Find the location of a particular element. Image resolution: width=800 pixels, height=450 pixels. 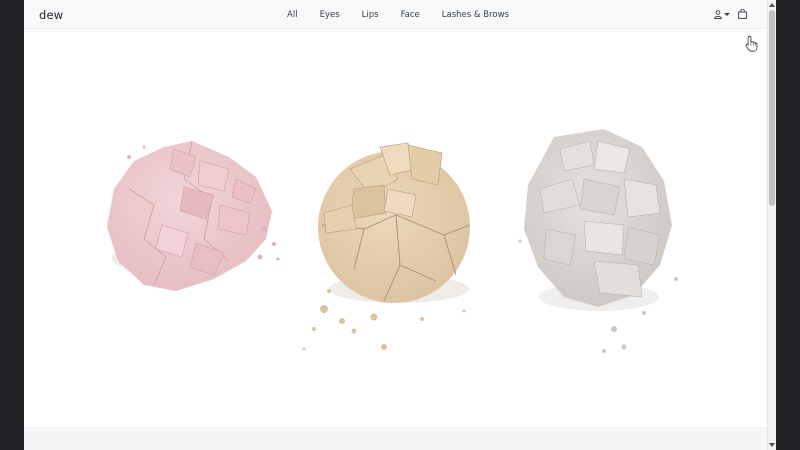

user-menu-dropdown is located at coordinates (722, 14).